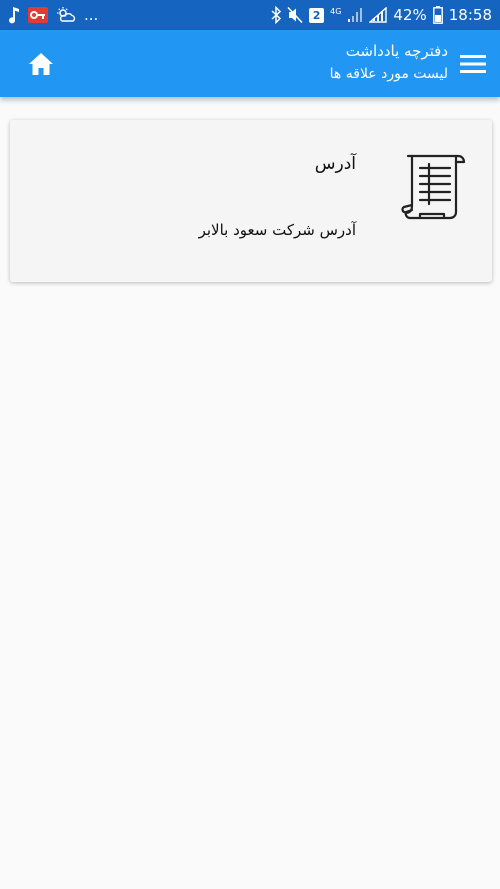 The height and width of the screenshot is (889, 500). I want to click on signal-weak-icon, so click(355, 15).